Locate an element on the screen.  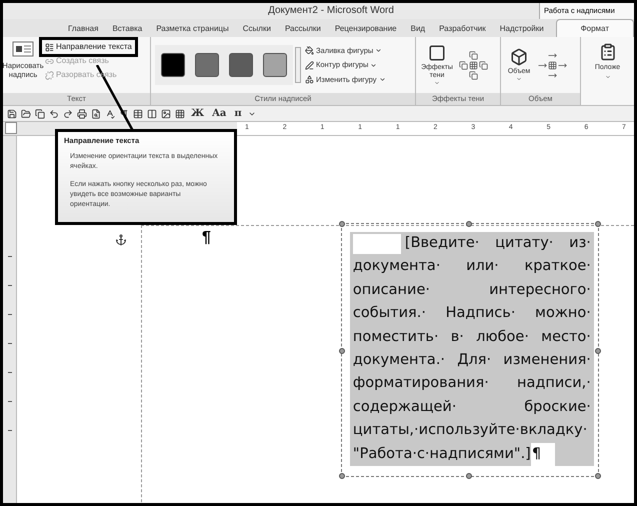
ribbon-tab: Формат is located at coordinates (595, 28).